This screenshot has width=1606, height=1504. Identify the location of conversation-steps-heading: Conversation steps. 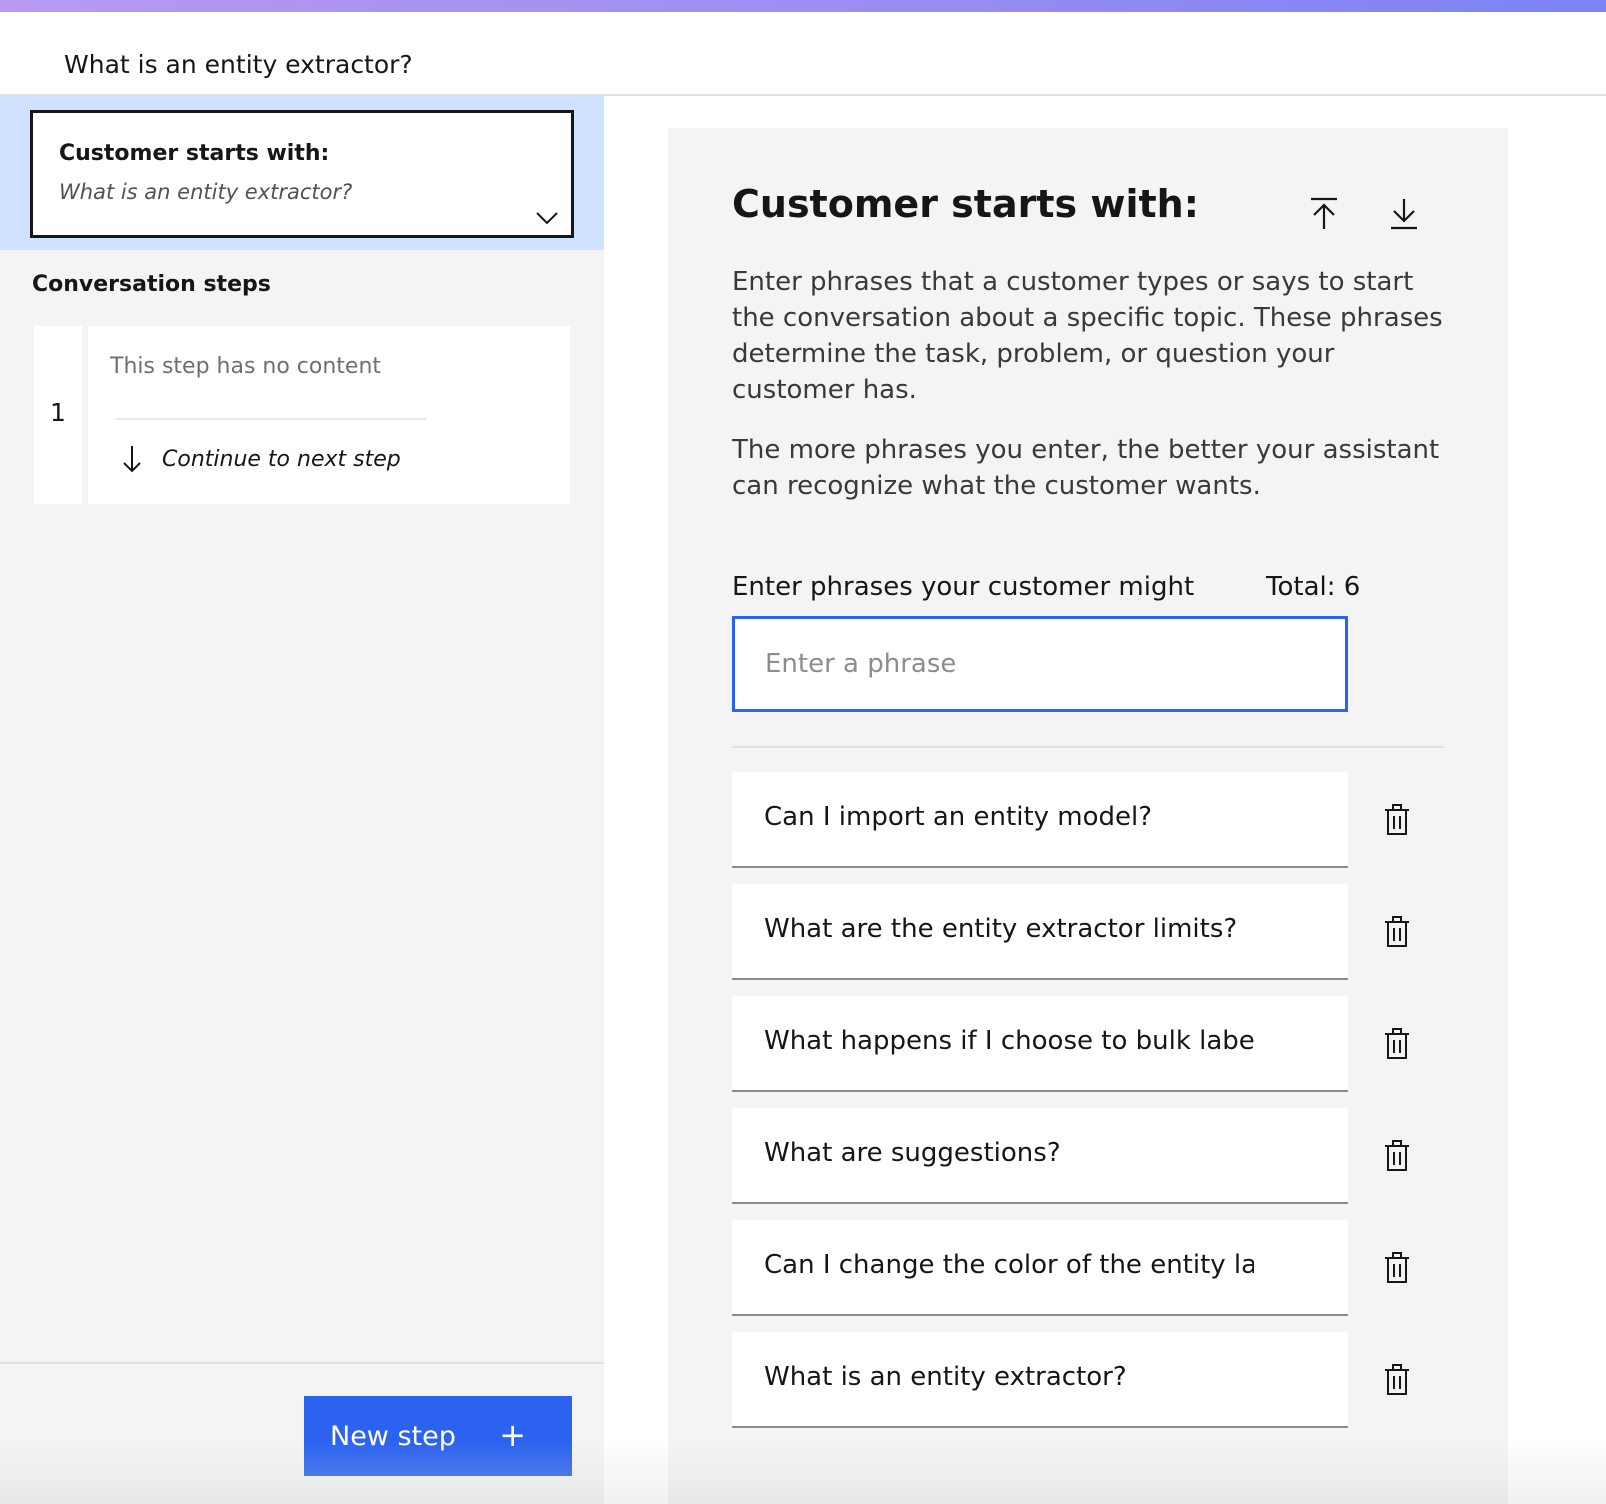
(151, 284).